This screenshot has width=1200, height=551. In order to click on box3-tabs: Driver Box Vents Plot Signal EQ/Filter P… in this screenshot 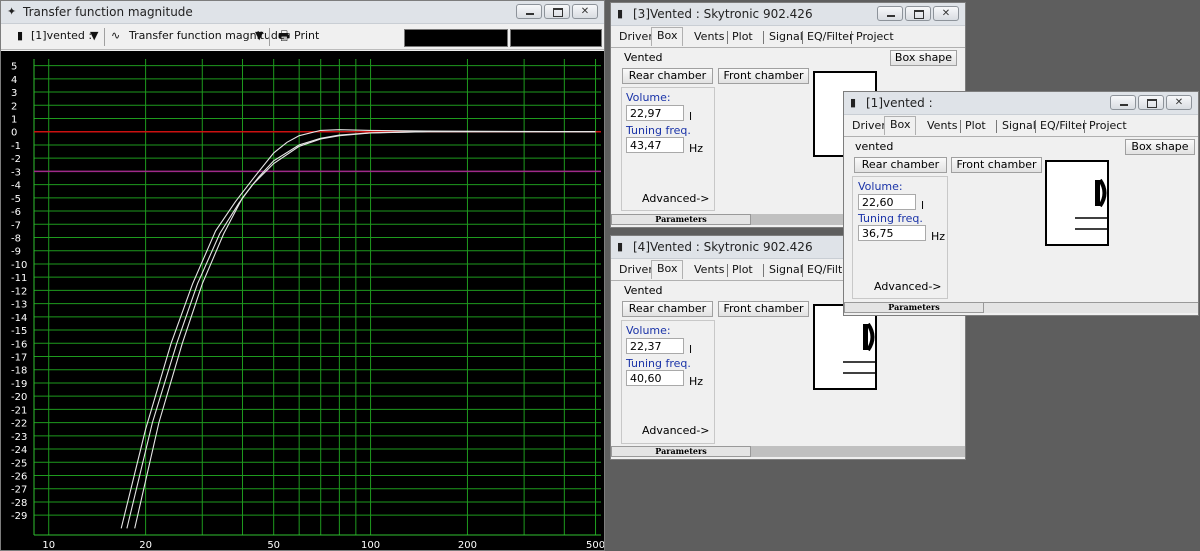, I will do `click(788, 37)`.